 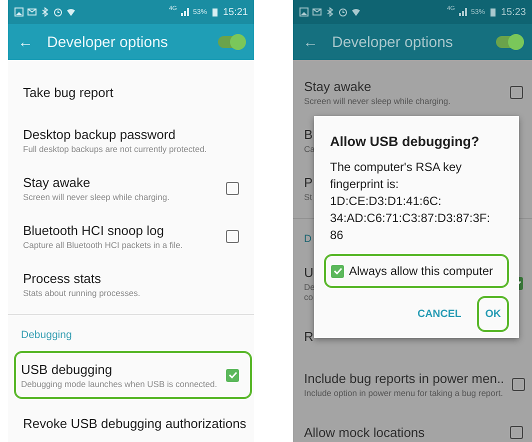 I want to click on setting-title: Include bug reports in power men.., so click(x=404, y=378).